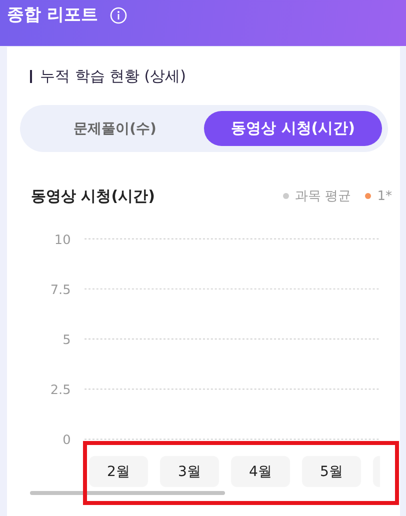 The height and width of the screenshot is (516, 406). Describe the element at coordinates (66, 440) in the screenshot. I see `y-axis-label: 0` at that location.